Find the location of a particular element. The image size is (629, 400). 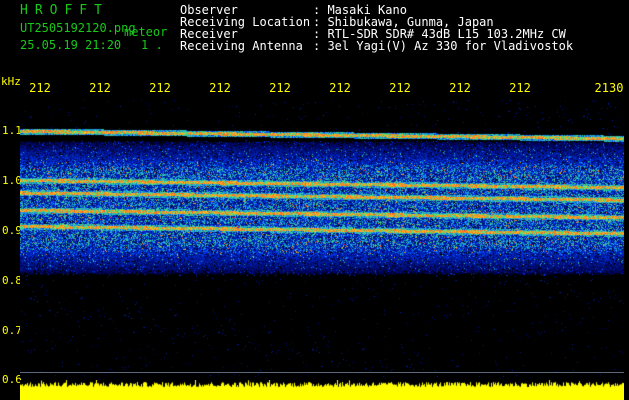

antenna-label: Receiving Antenna is located at coordinates (241, 46).